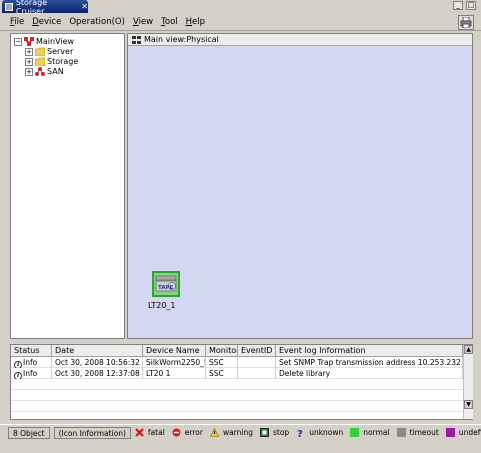  What do you see at coordinates (9, 6) in the screenshot?
I see `app-icon` at bounding box center [9, 6].